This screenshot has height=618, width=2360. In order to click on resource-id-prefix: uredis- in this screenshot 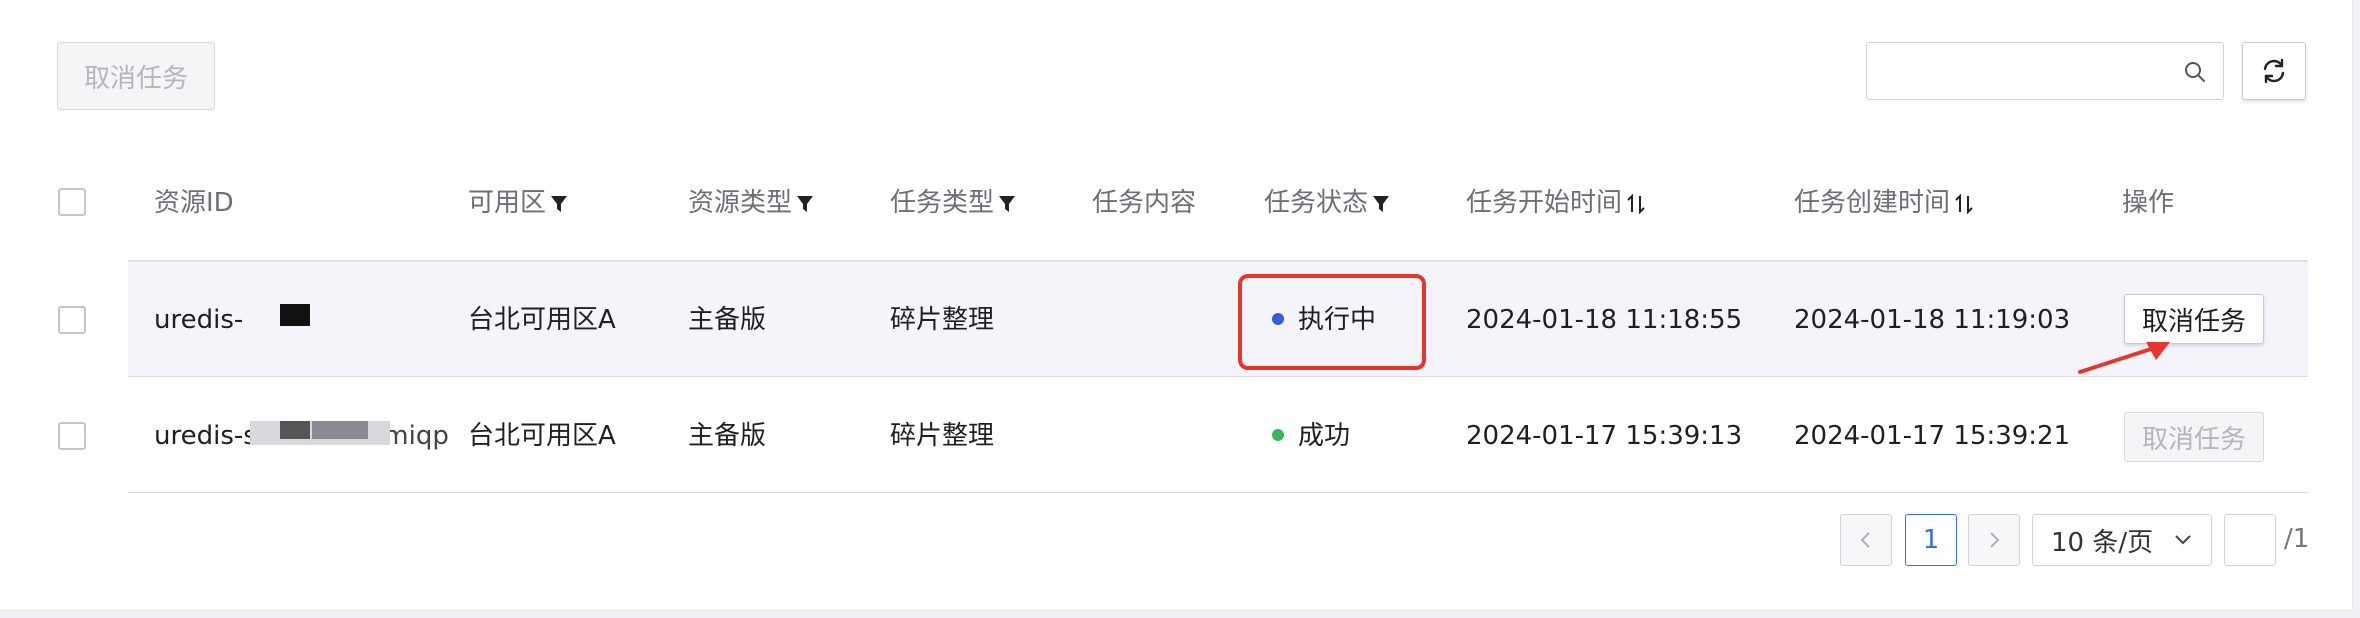, I will do `click(199, 320)`.